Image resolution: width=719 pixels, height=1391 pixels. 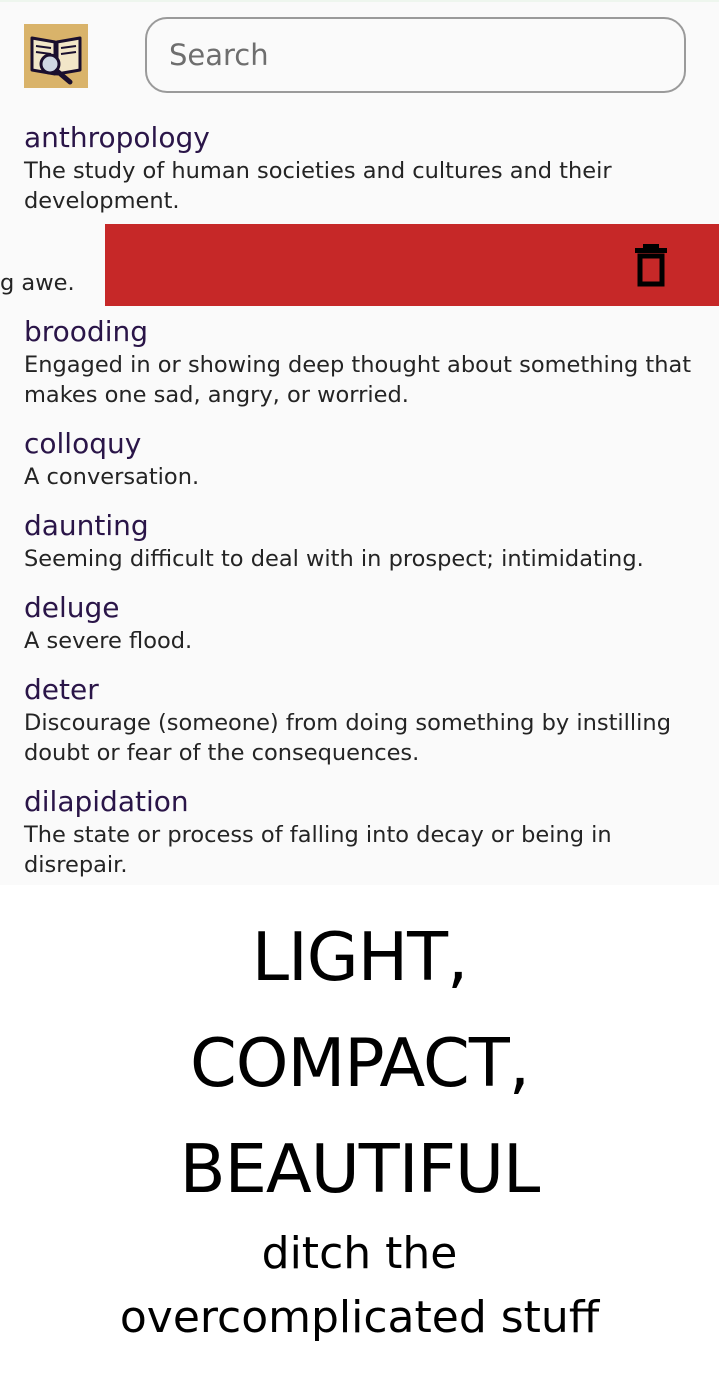 What do you see at coordinates (369, 624) in the screenshot?
I see `list-item: deluge A severe flood.` at bounding box center [369, 624].